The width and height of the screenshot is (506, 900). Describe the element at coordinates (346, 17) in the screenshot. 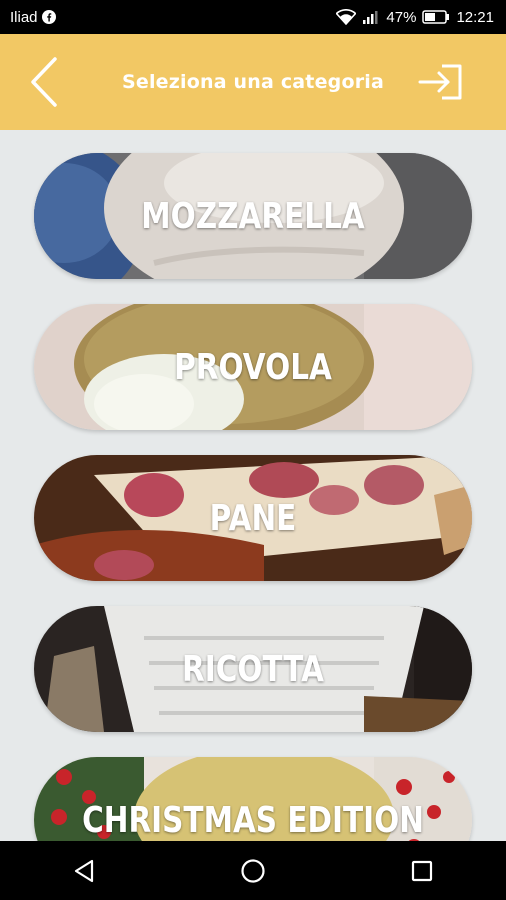

I see `wifi-icon` at that location.